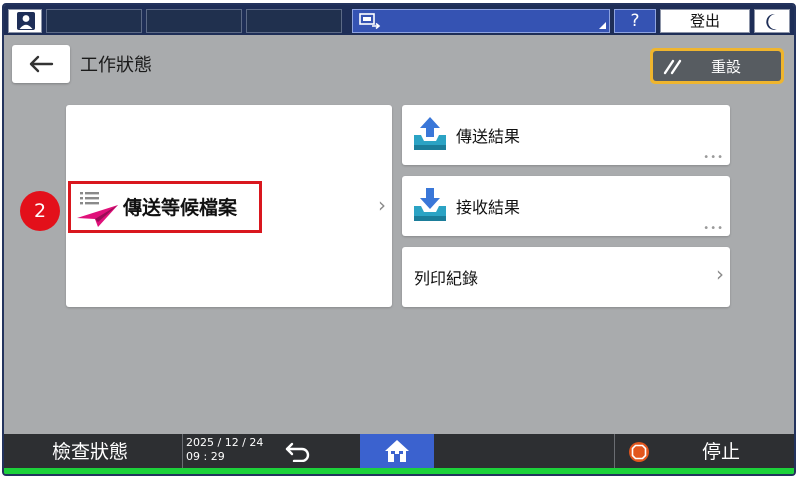 Image resolution: width=800 pixels, height=481 pixels. I want to click on reset-button: 重設, so click(717, 66).